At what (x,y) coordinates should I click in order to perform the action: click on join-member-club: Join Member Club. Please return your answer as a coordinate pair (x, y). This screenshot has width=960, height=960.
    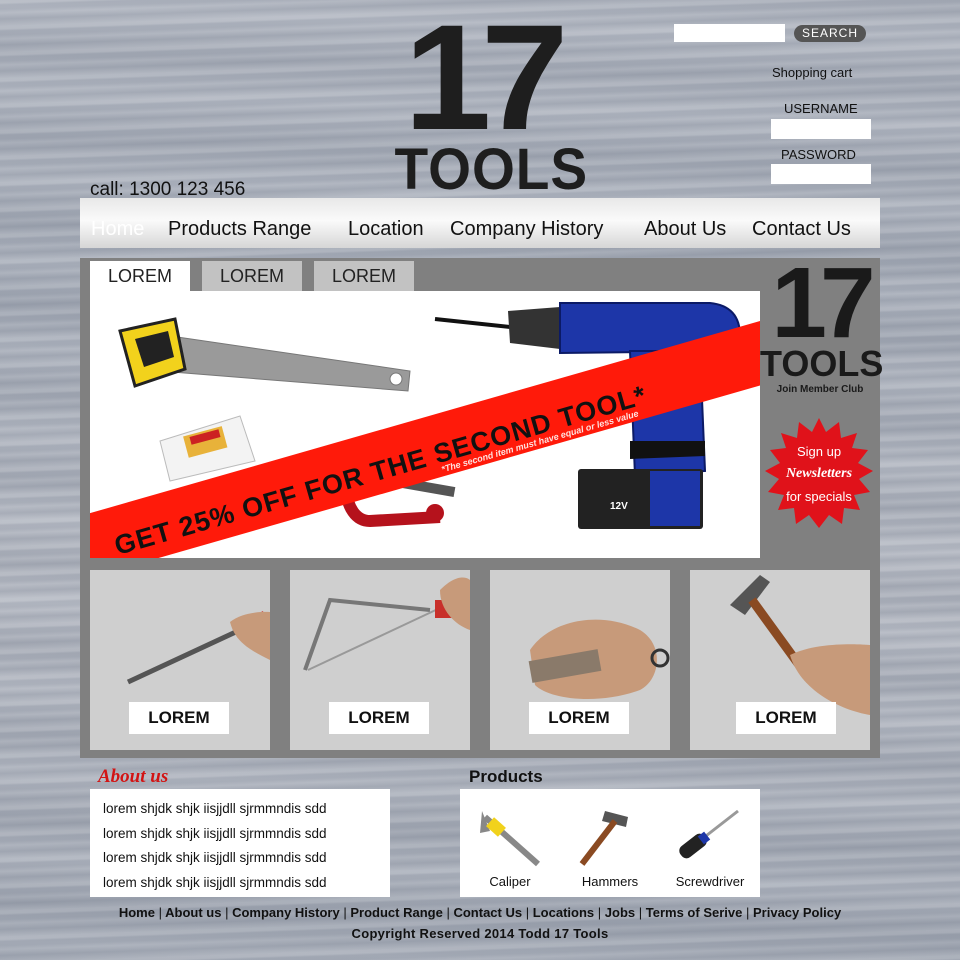
    Looking at the image, I should click on (820, 389).